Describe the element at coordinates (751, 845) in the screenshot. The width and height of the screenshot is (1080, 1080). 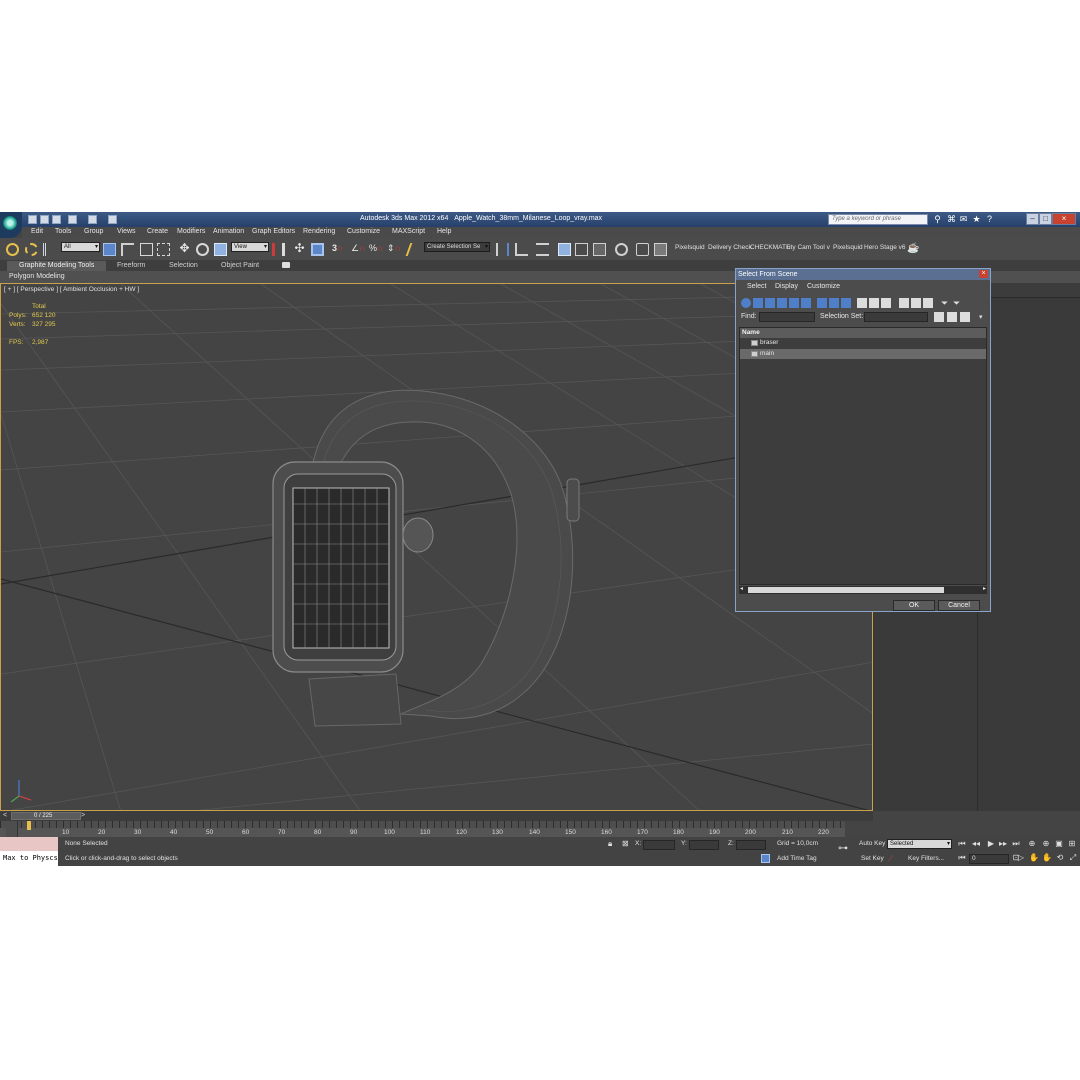
I see `z-coordinate-field` at that location.